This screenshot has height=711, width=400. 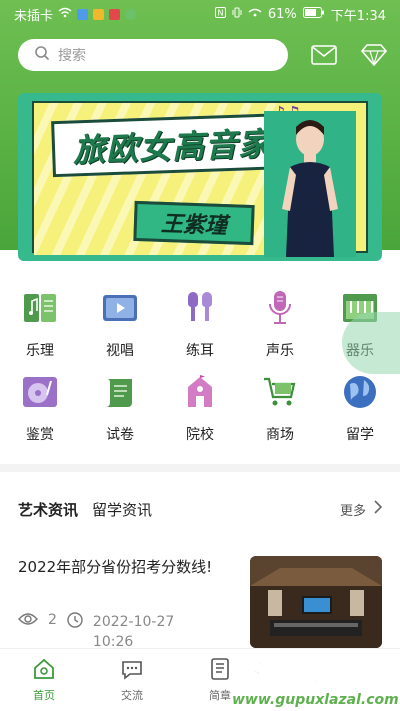 I want to click on home-icon, so click(x=44, y=670).